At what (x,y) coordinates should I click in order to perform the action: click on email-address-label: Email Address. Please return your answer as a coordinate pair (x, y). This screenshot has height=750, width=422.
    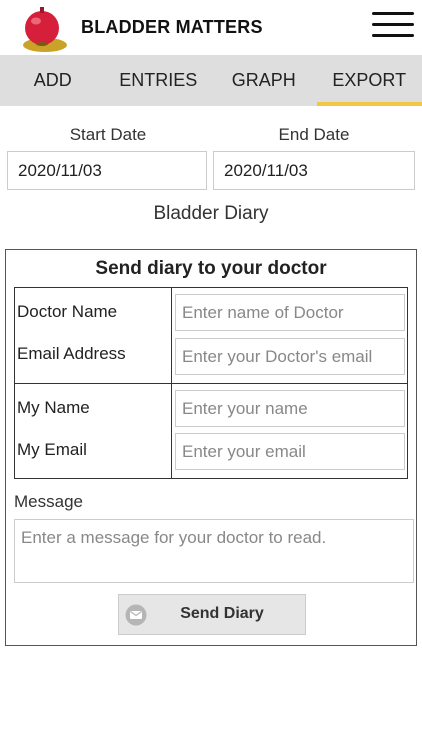
    Looking at the image, I should click on (71, 353).